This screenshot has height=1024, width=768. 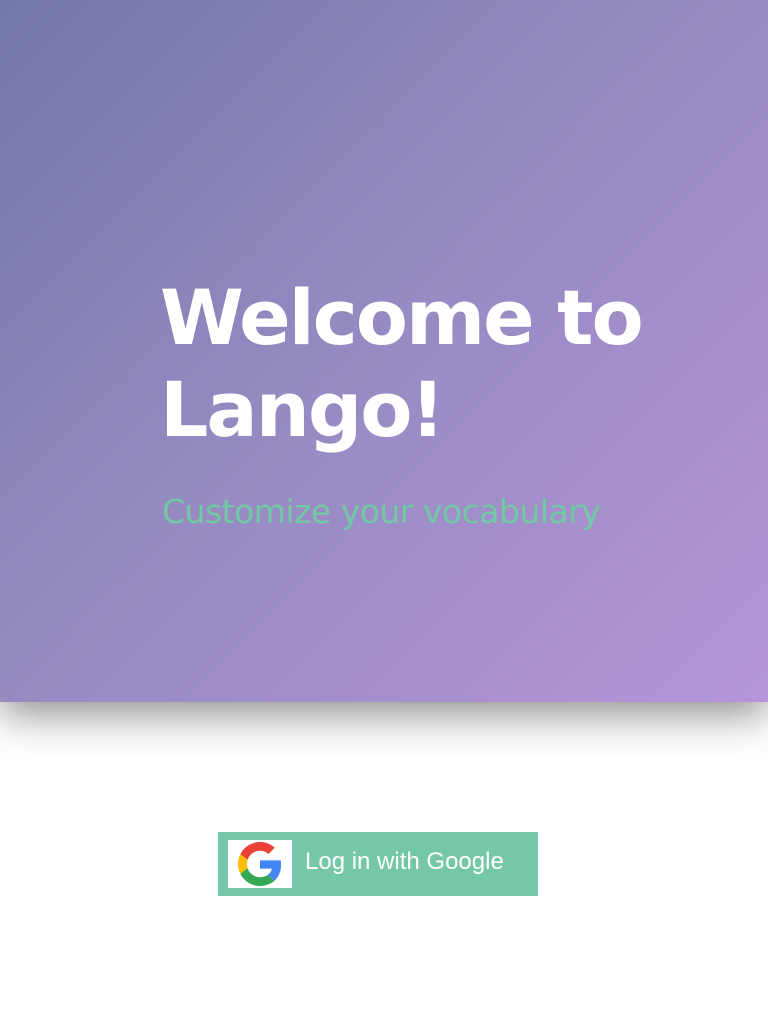 I want to click on hero-subtitle: Customize your vocabulary, so click(x=381, y=511).